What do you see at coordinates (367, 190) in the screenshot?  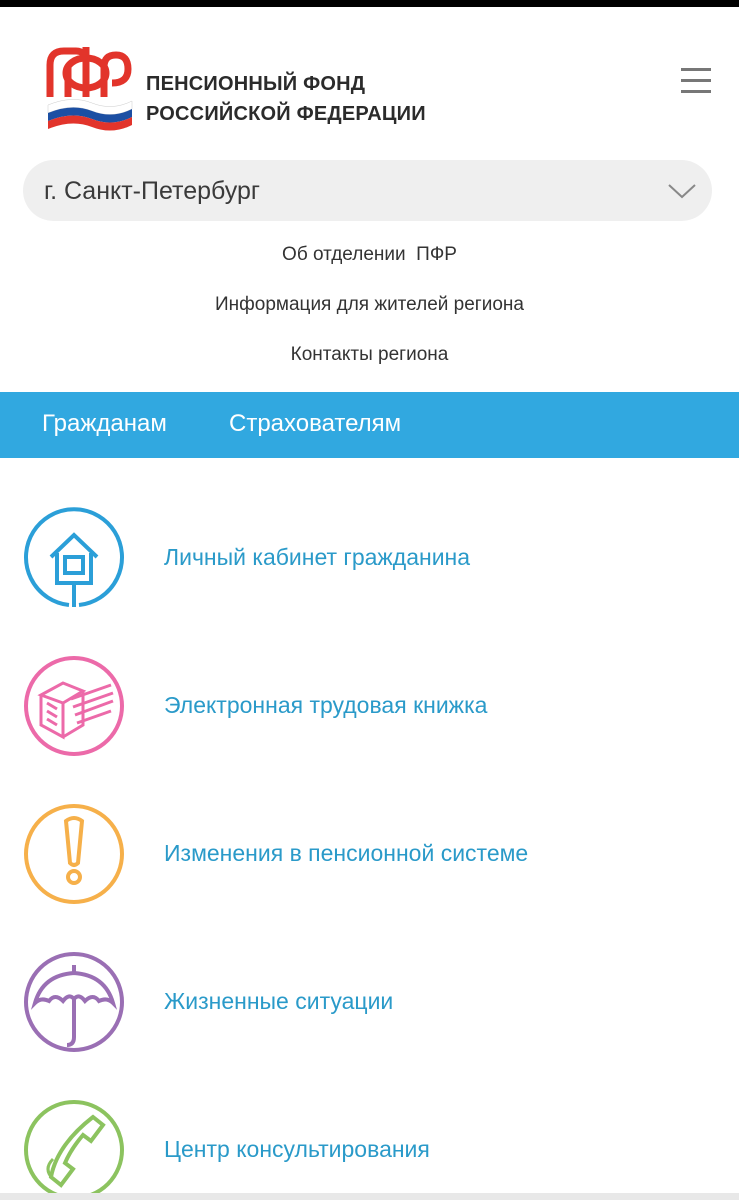 I see `region-select: г. Санкт-Петербург` at bounding box center [367, 190].